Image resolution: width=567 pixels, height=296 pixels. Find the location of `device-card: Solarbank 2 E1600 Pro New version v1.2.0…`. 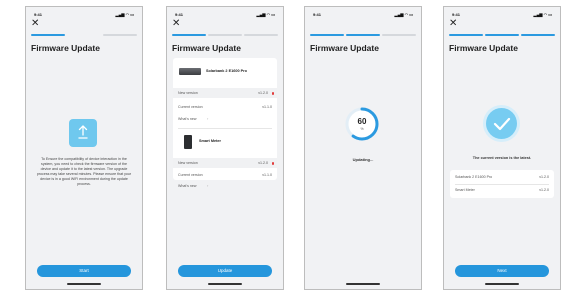

device-card: Solarbank 2 E1600 Pro New version v1.2.0… is located at coordinates (225, 119).